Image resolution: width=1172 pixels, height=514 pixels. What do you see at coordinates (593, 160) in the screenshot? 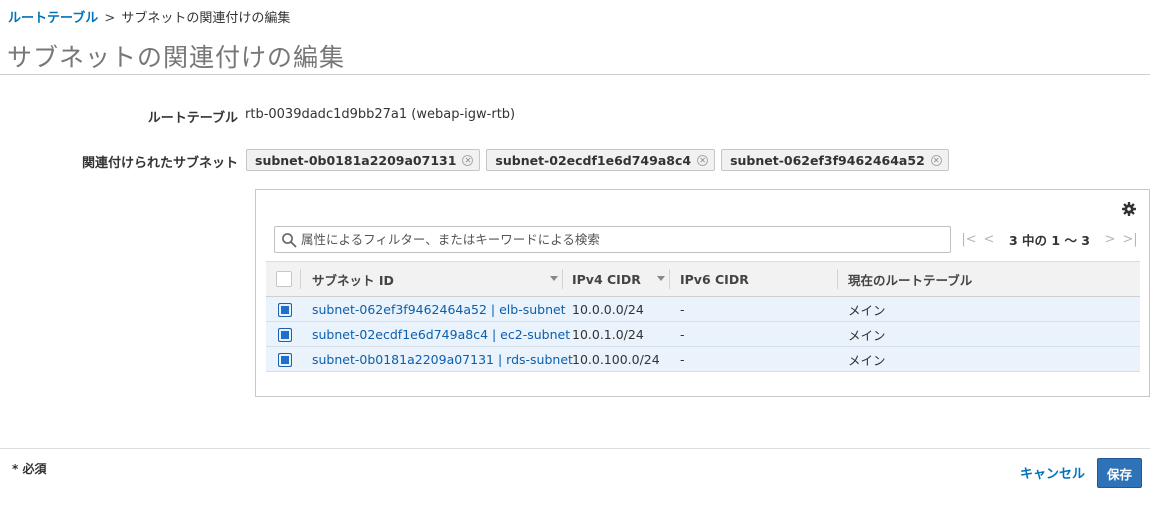
I see `subnet-token-label: subnet-02ecdf1e6d749a8c4` at bounding box center [593, 160].